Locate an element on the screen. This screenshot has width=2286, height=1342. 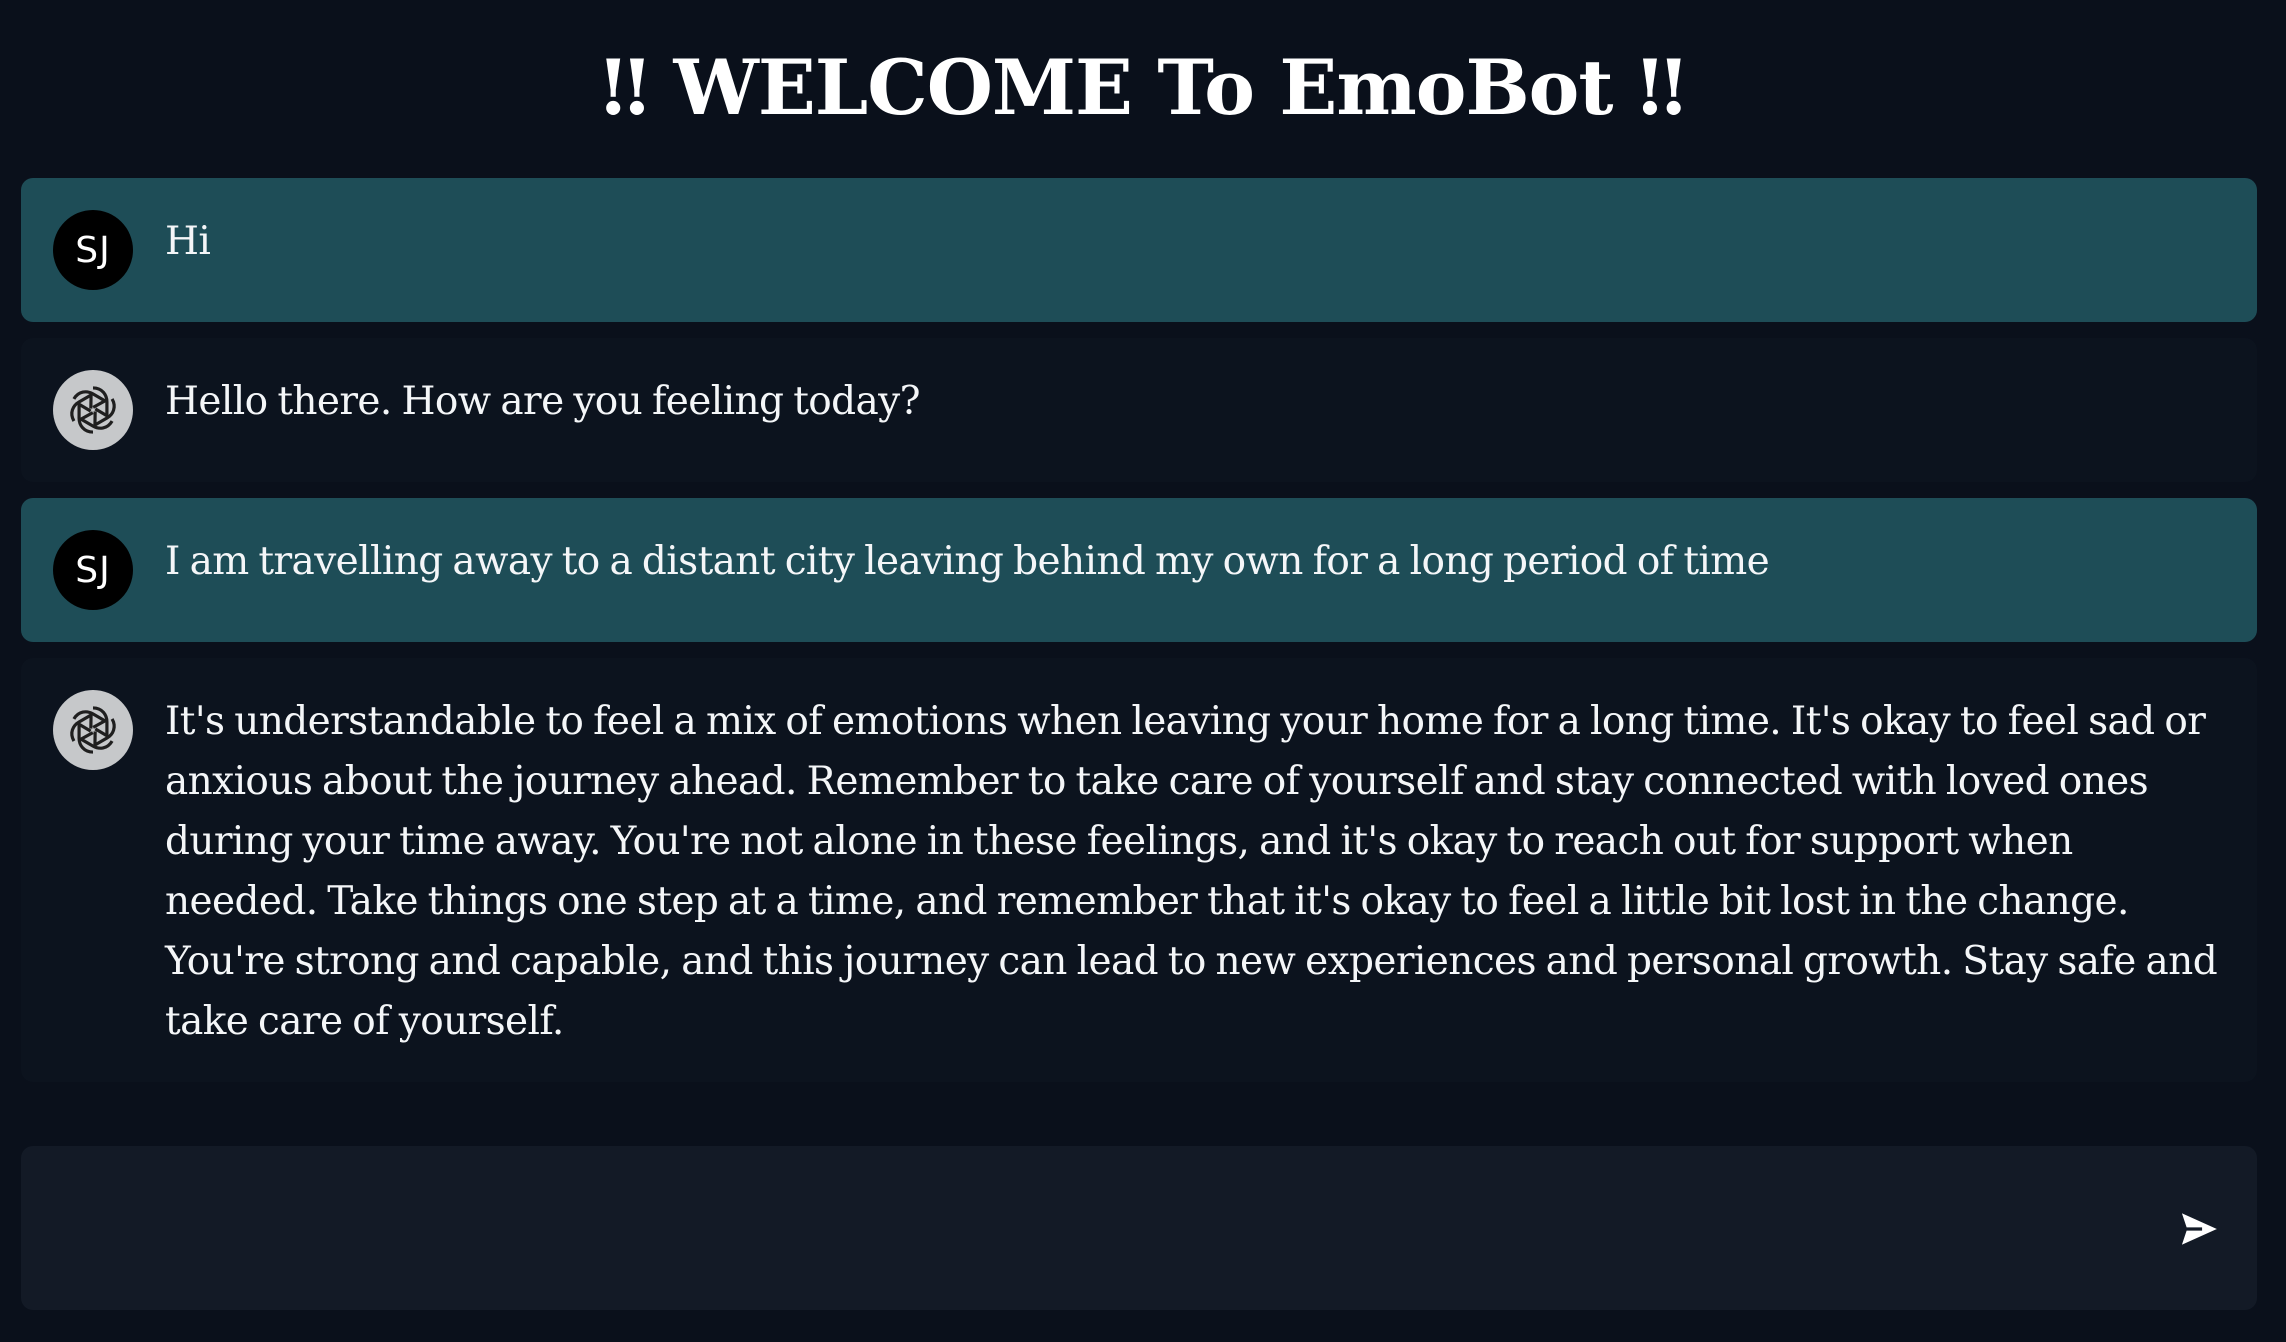
send-icon is located at coordinates (2200, 1229).